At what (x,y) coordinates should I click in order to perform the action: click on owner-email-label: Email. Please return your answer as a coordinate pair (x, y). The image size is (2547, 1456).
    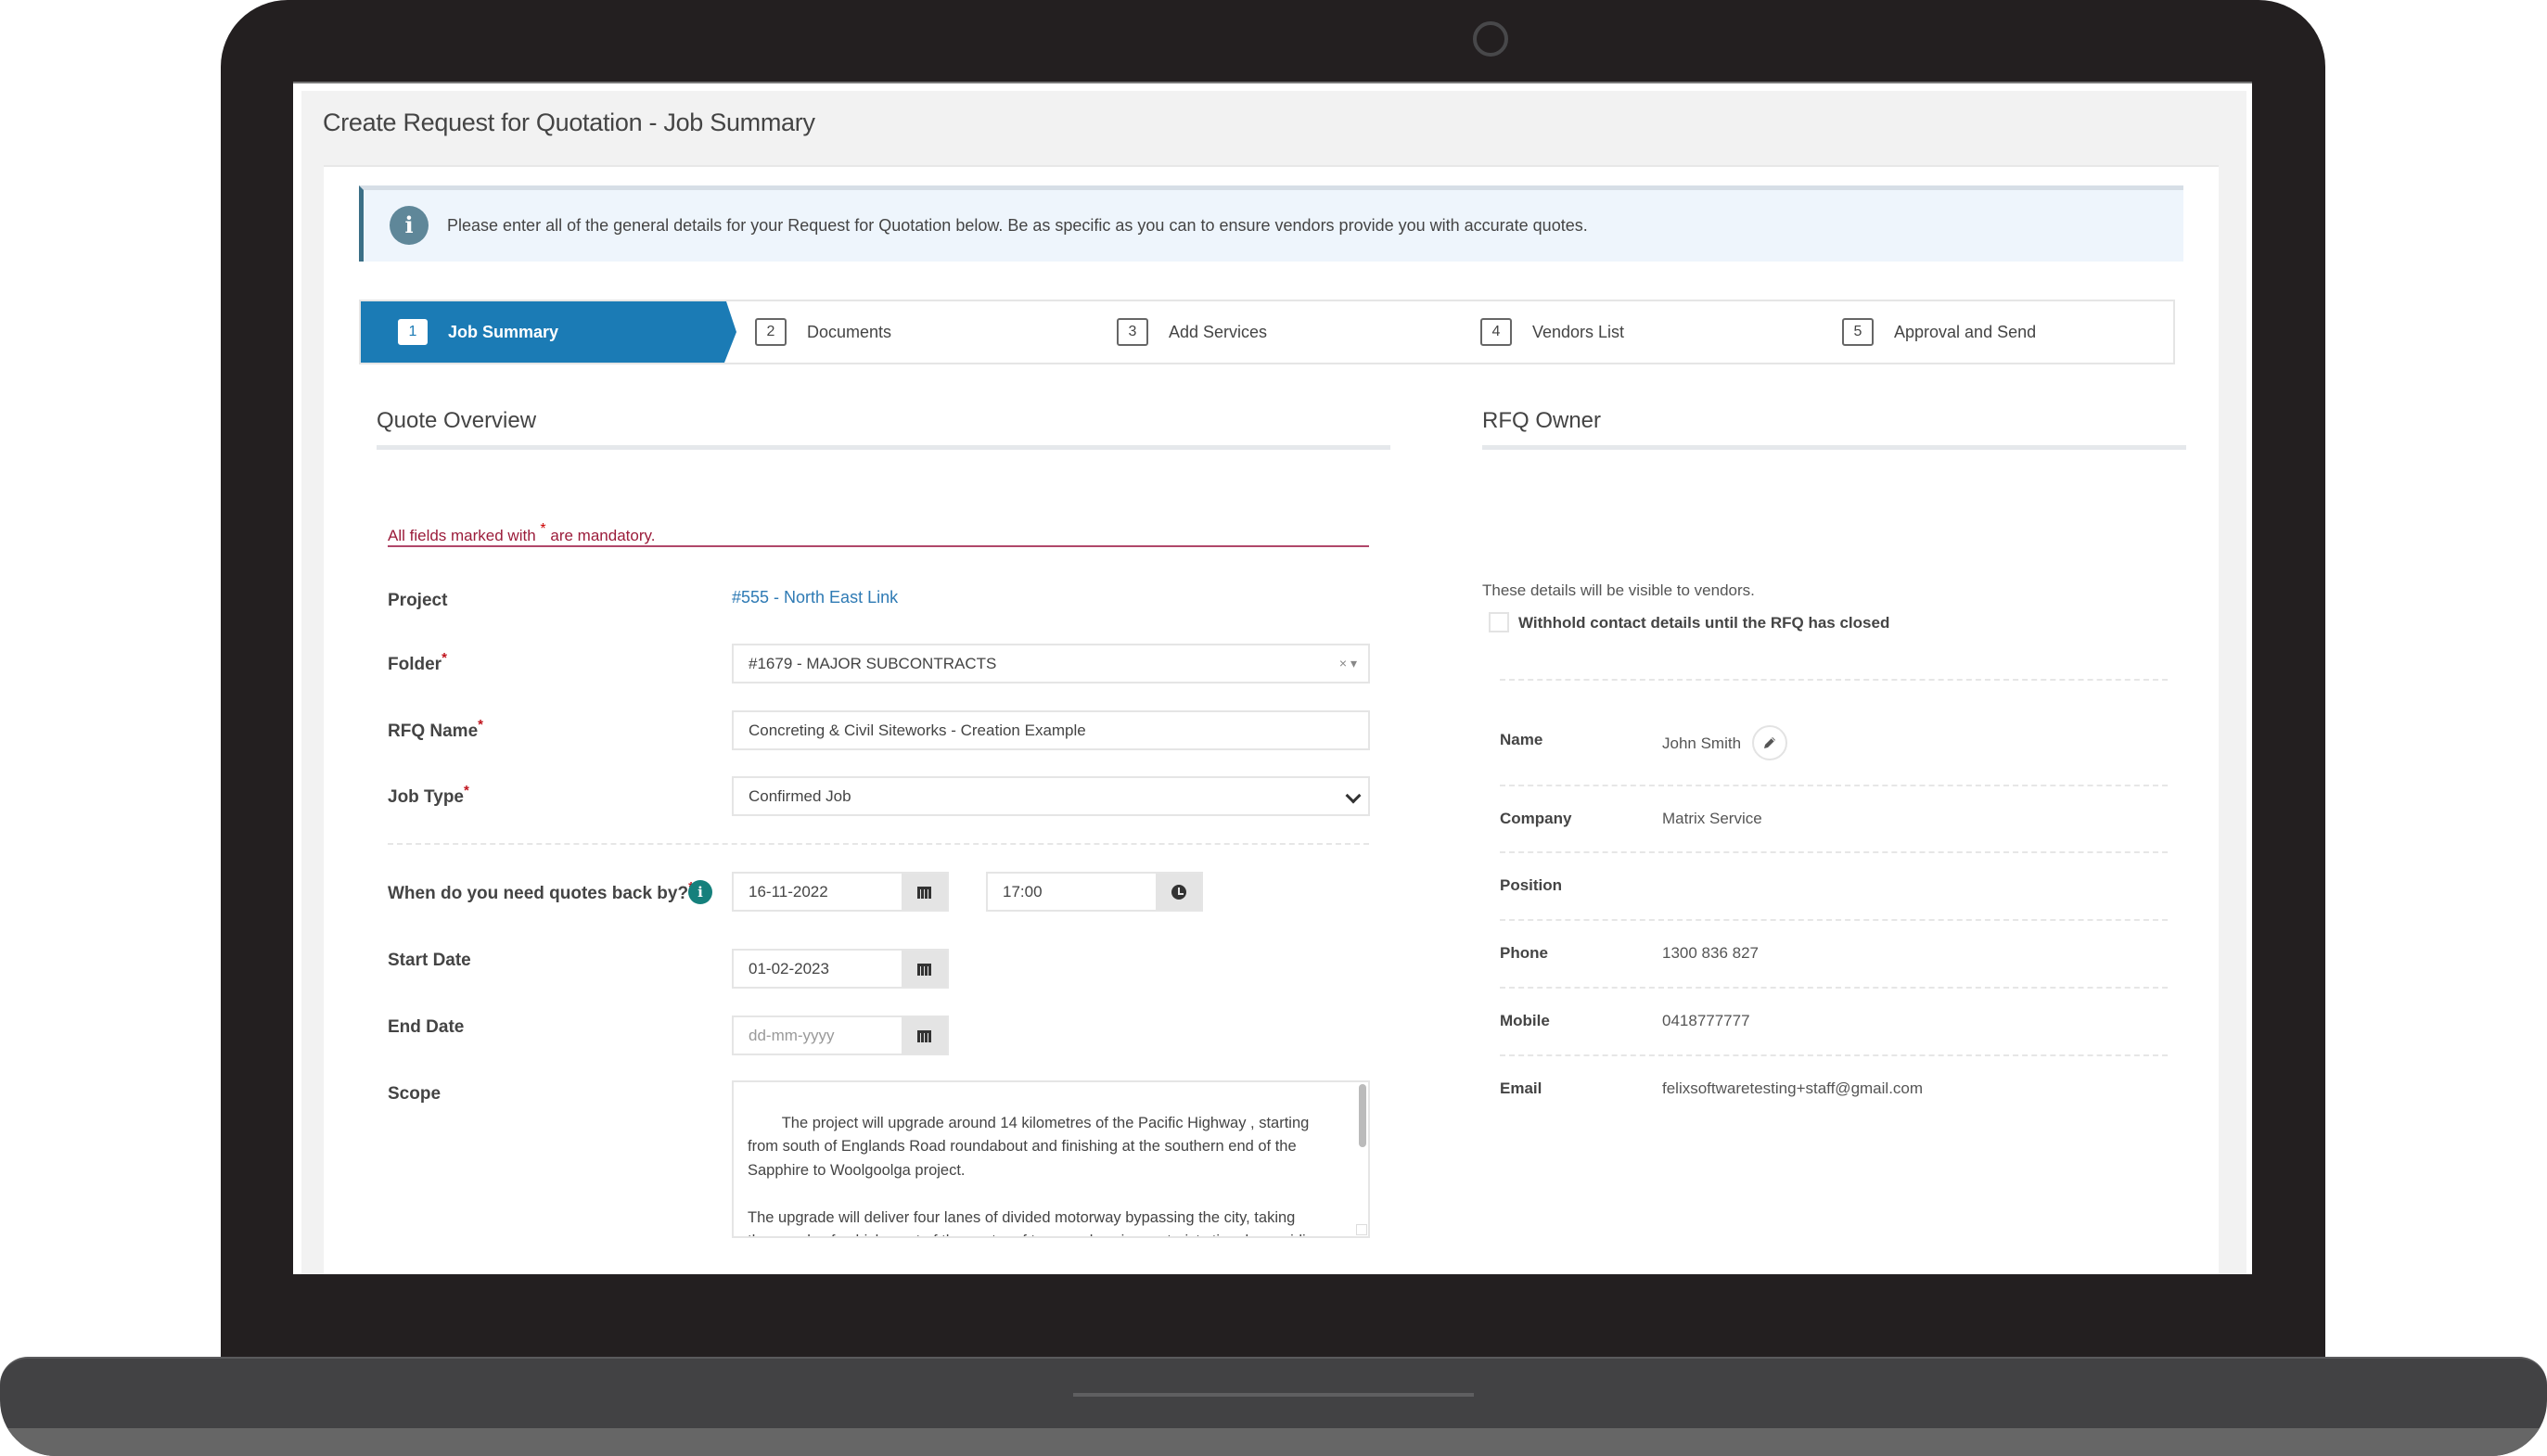
    Looking at the image, I should click on (1521, 1088).